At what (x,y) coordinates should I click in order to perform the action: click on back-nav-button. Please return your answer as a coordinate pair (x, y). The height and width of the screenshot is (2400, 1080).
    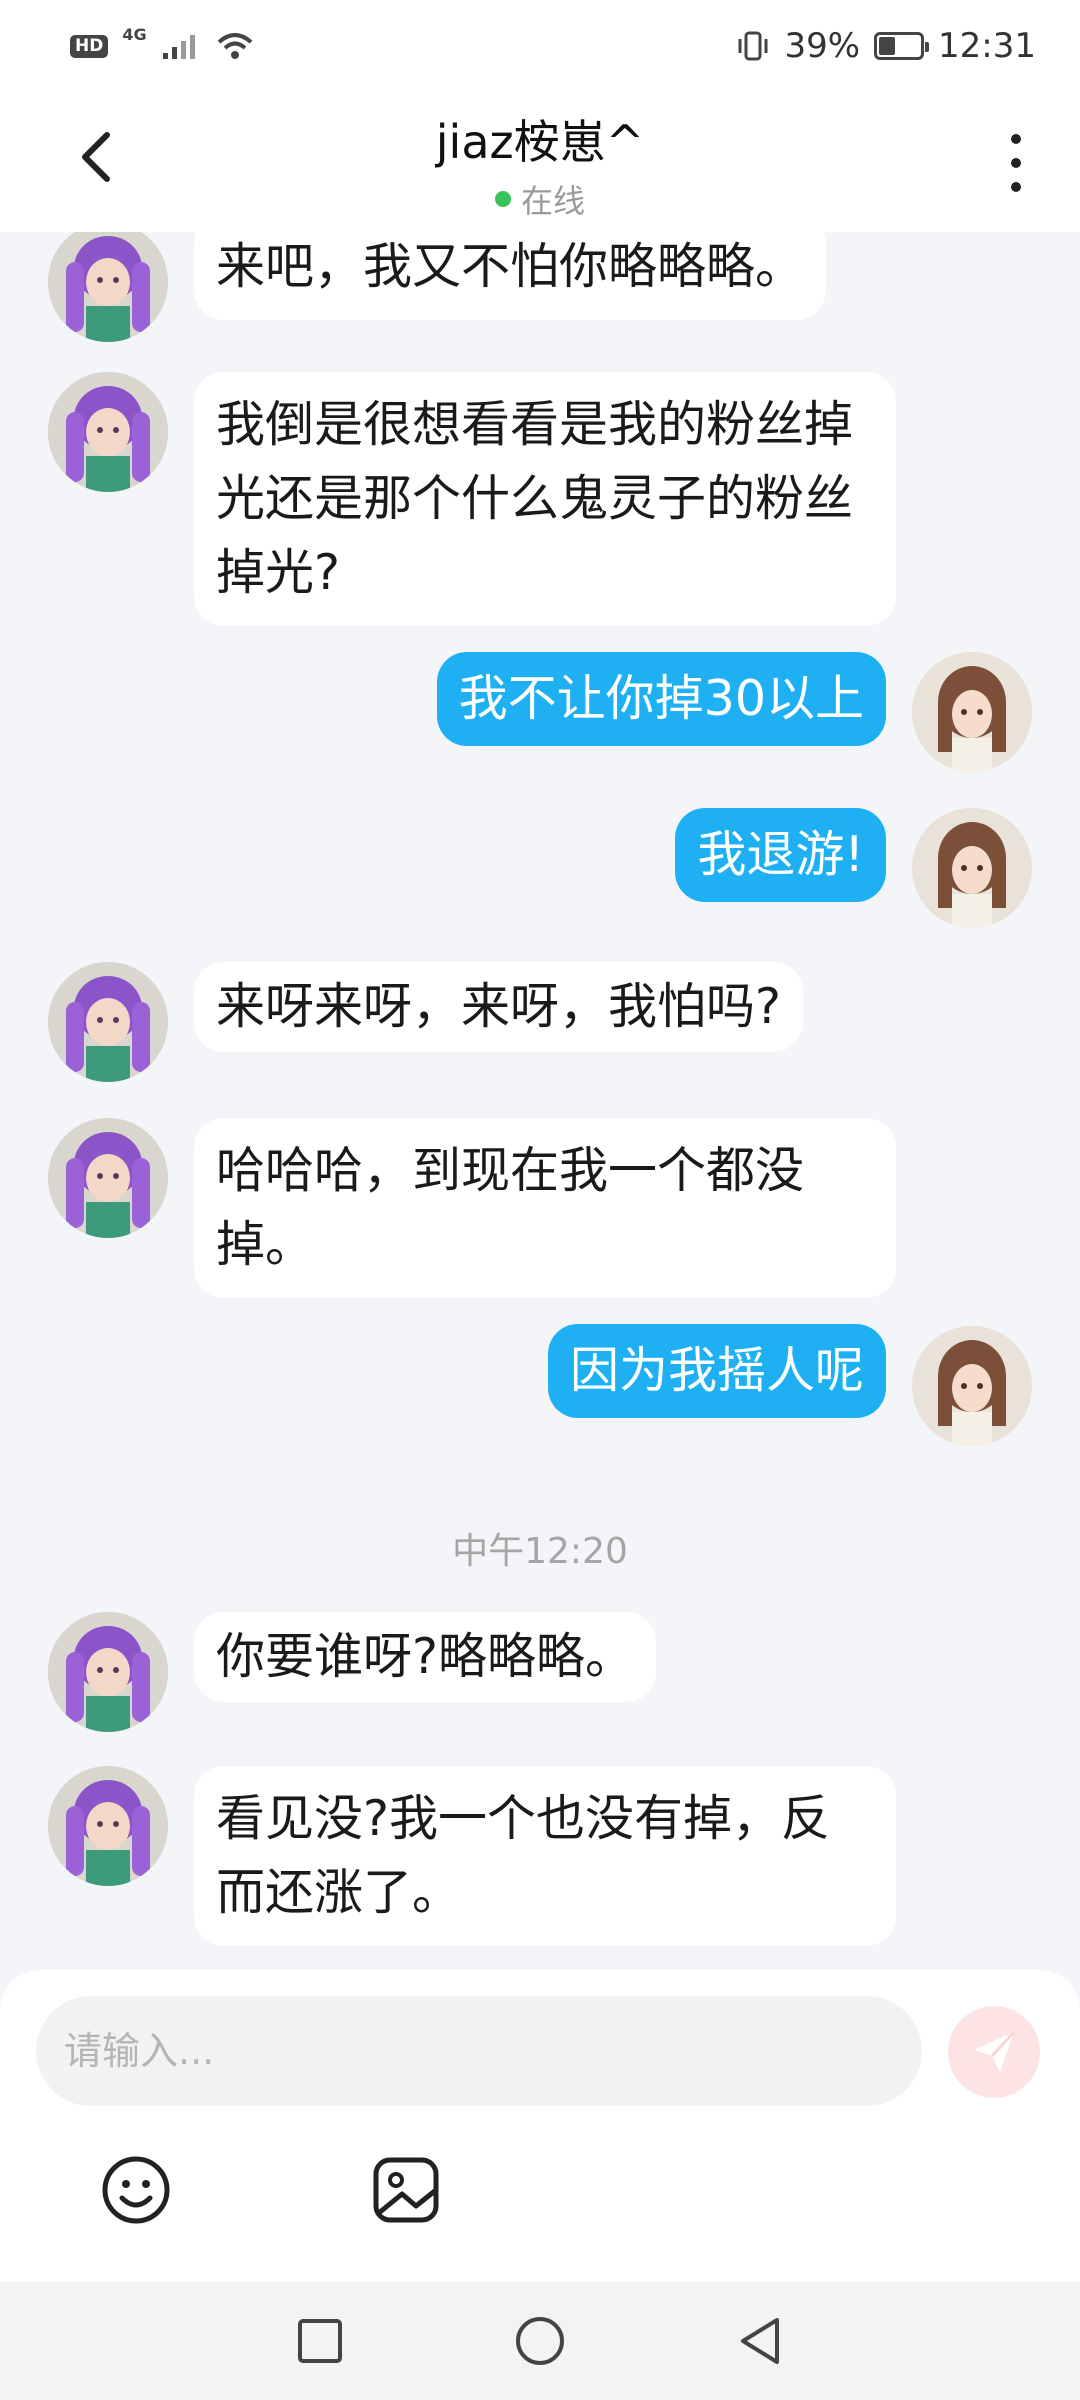
    Looking at the image, I should click on (760, 2341).